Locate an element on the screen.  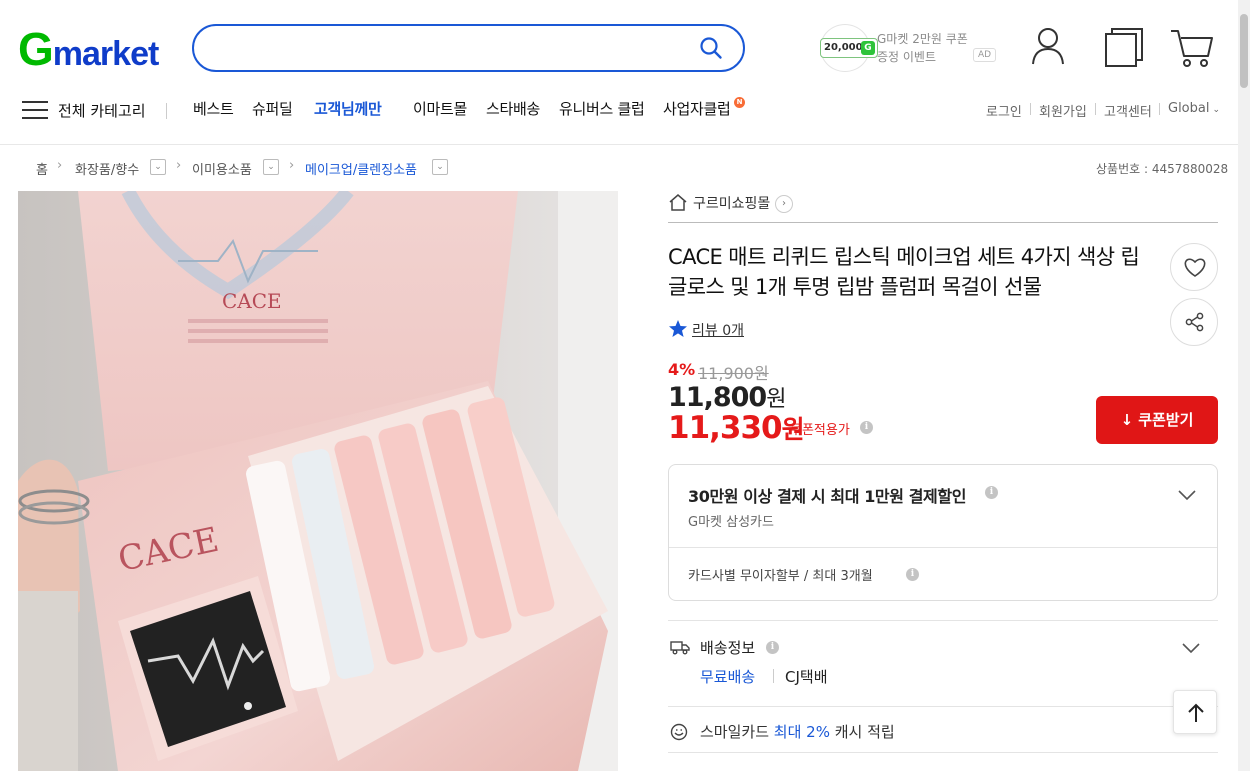
scrollbar is located at coordinates (1244, 385).